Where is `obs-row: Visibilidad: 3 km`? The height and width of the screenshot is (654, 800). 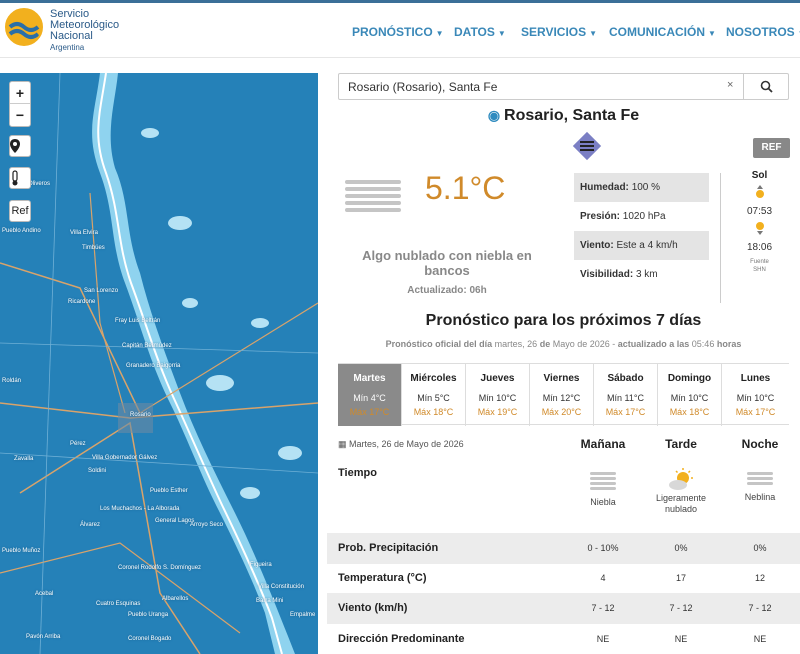
obs-row: Visibilidad: 3 km is located at coordinates (641, 274).